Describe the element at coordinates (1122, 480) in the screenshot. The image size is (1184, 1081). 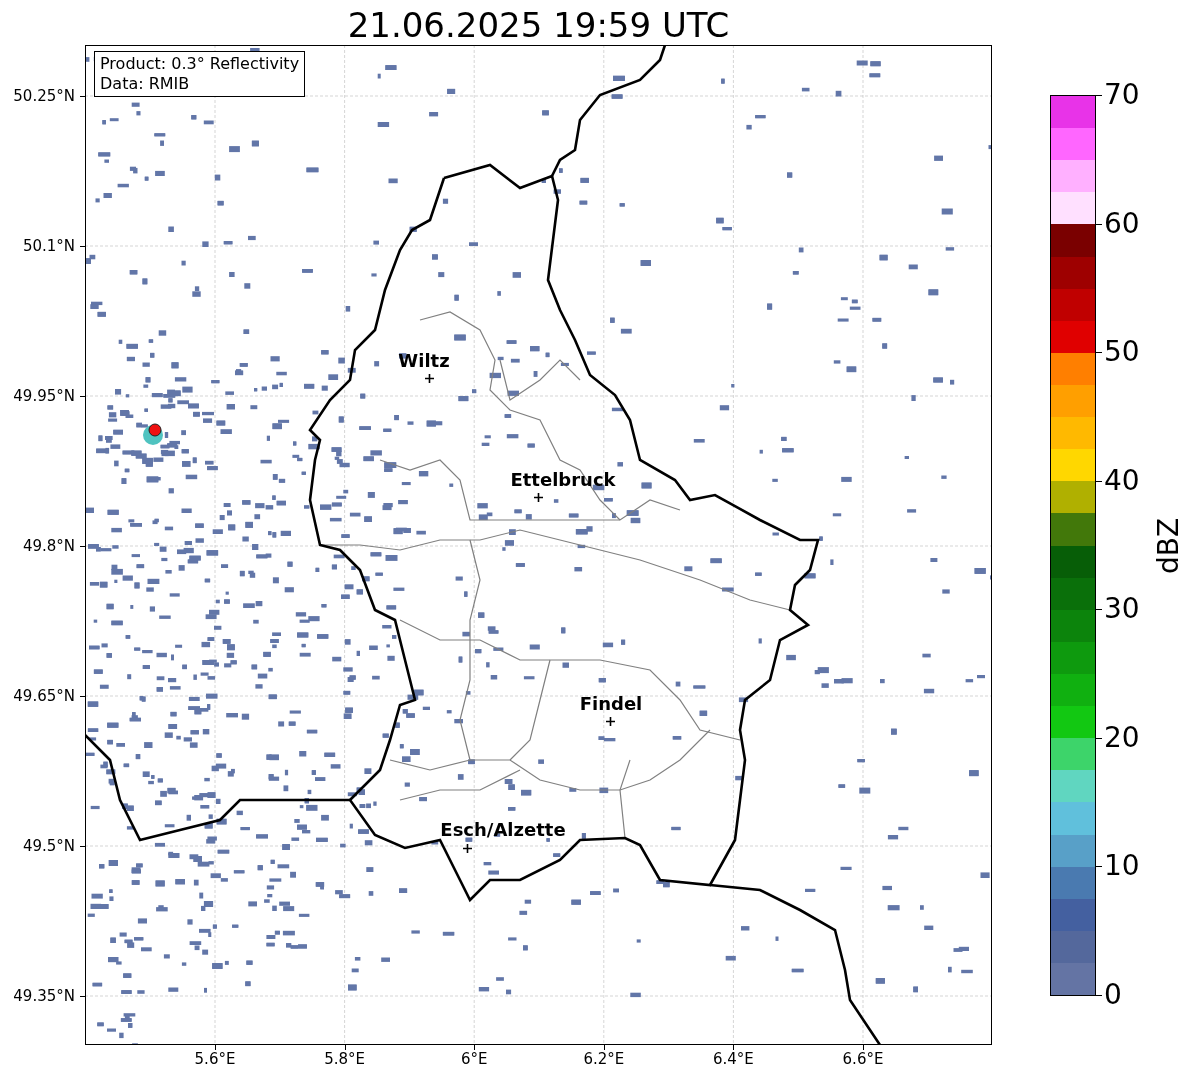
I see `colorbar-tick-label: 40` at that location.